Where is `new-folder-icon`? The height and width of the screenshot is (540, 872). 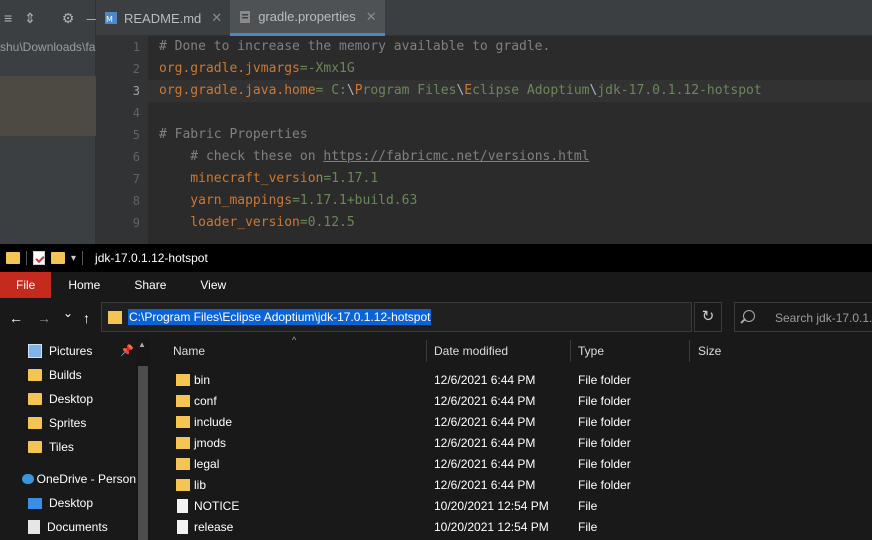 new-folder-icon is located at coordinates (58, 258).